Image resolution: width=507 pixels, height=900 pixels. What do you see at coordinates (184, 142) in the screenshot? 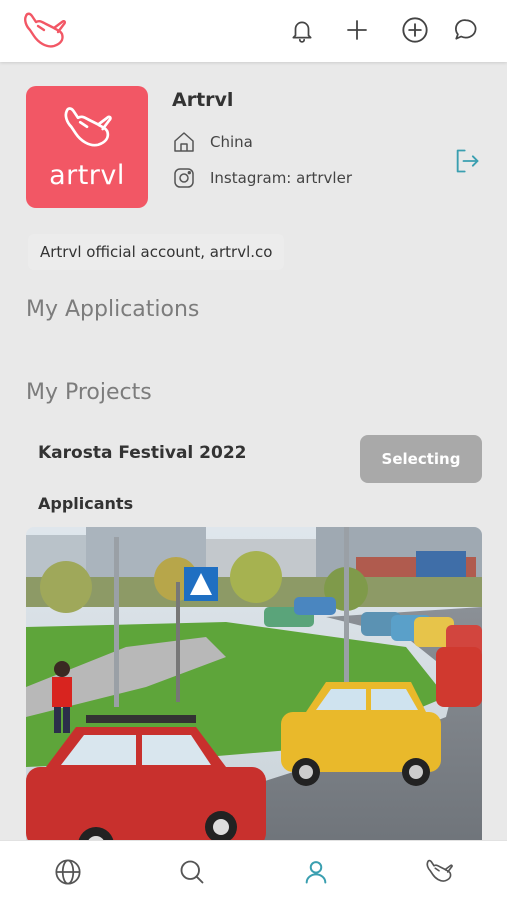
I see `home-icon` at bounding box center [184, 142].